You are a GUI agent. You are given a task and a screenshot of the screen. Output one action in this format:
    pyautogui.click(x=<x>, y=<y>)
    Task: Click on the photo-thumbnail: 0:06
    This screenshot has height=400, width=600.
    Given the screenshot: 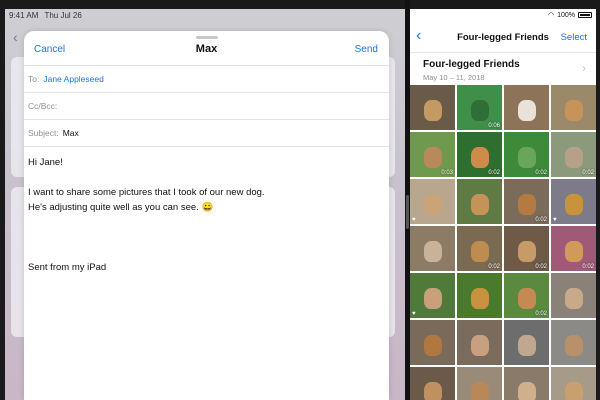 What is the action you would take?
    pyautogui.click(x=479, y=107)
    